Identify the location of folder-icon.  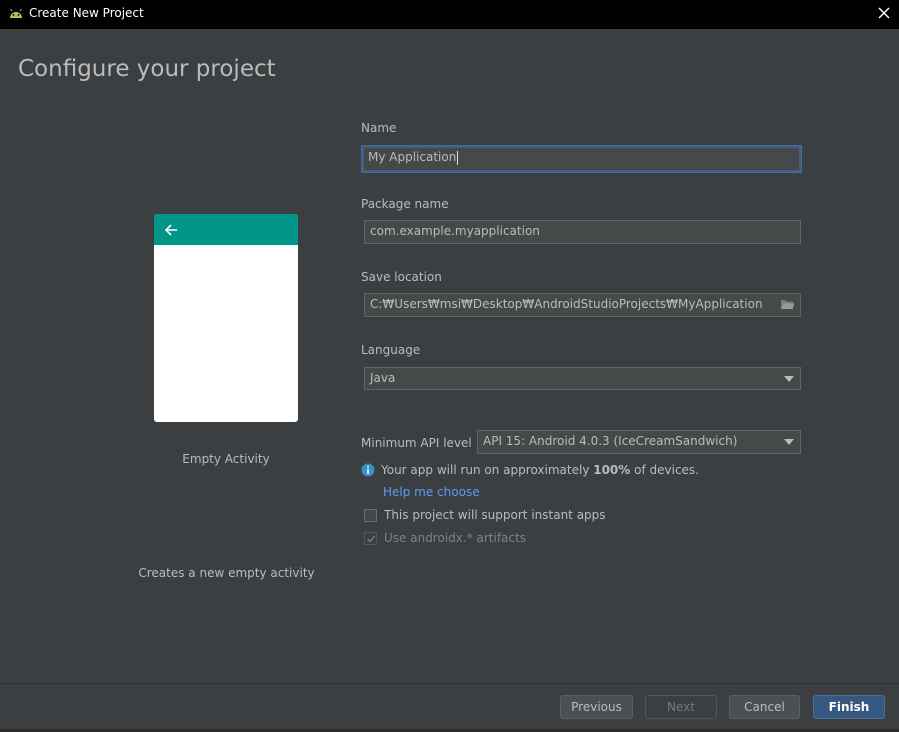
(787, 304).